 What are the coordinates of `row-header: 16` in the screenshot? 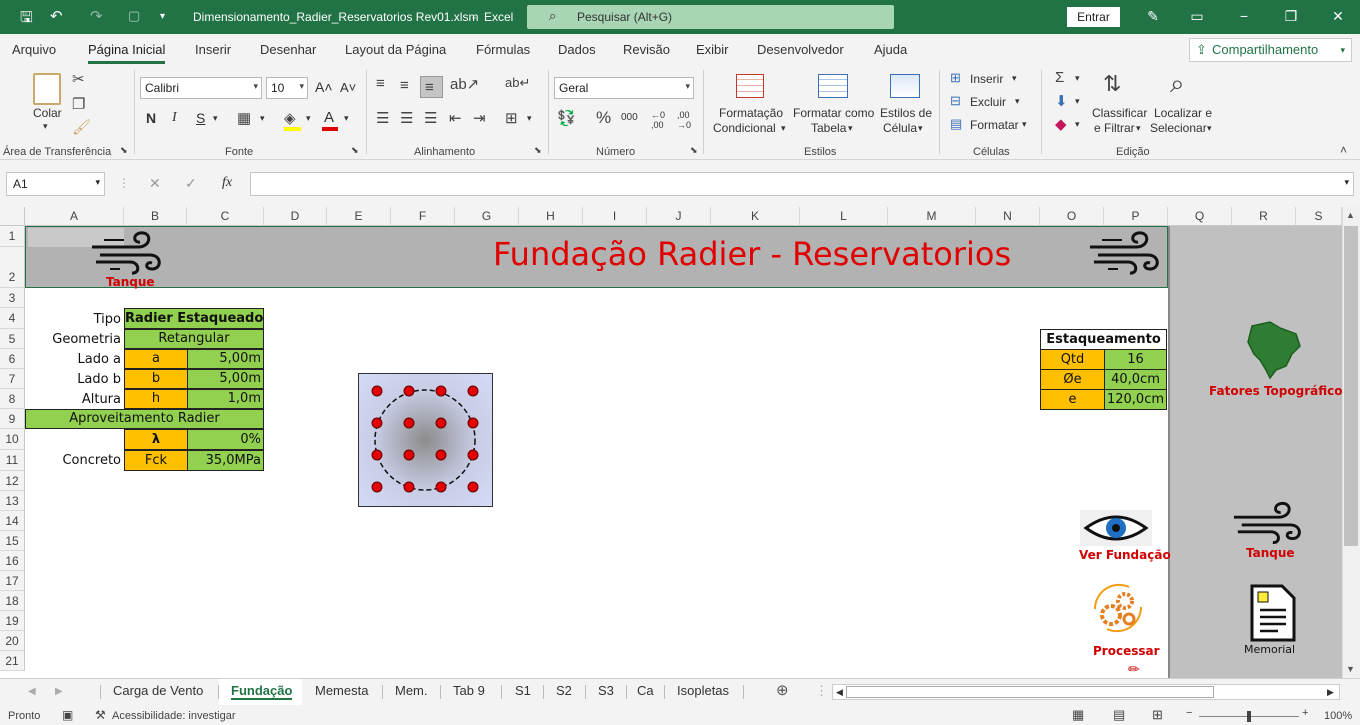 It's located at (12, 561).